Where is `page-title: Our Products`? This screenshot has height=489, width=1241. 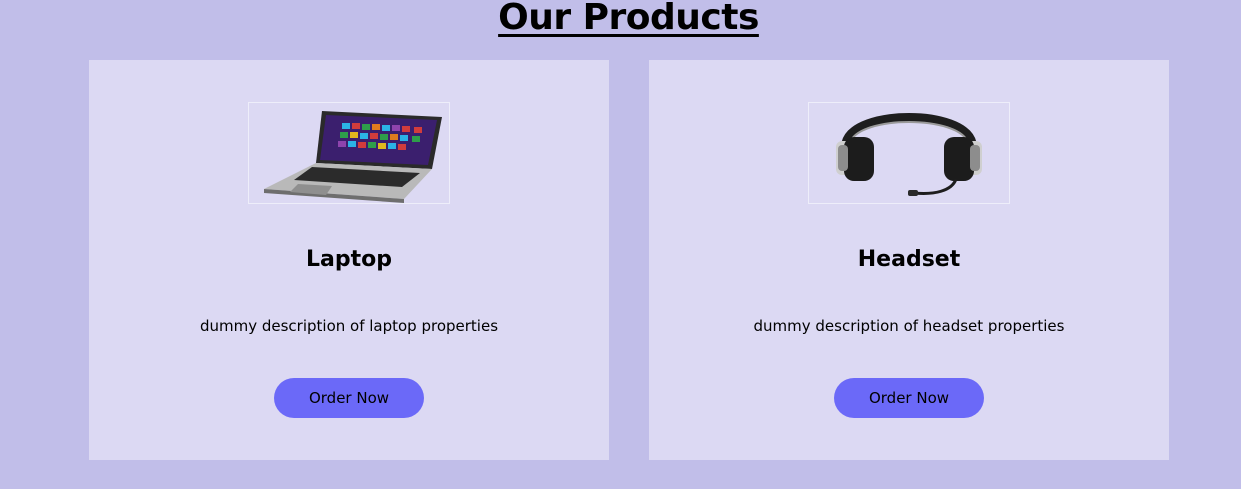
page-title: Our Products is located at coordinates (628, 19).